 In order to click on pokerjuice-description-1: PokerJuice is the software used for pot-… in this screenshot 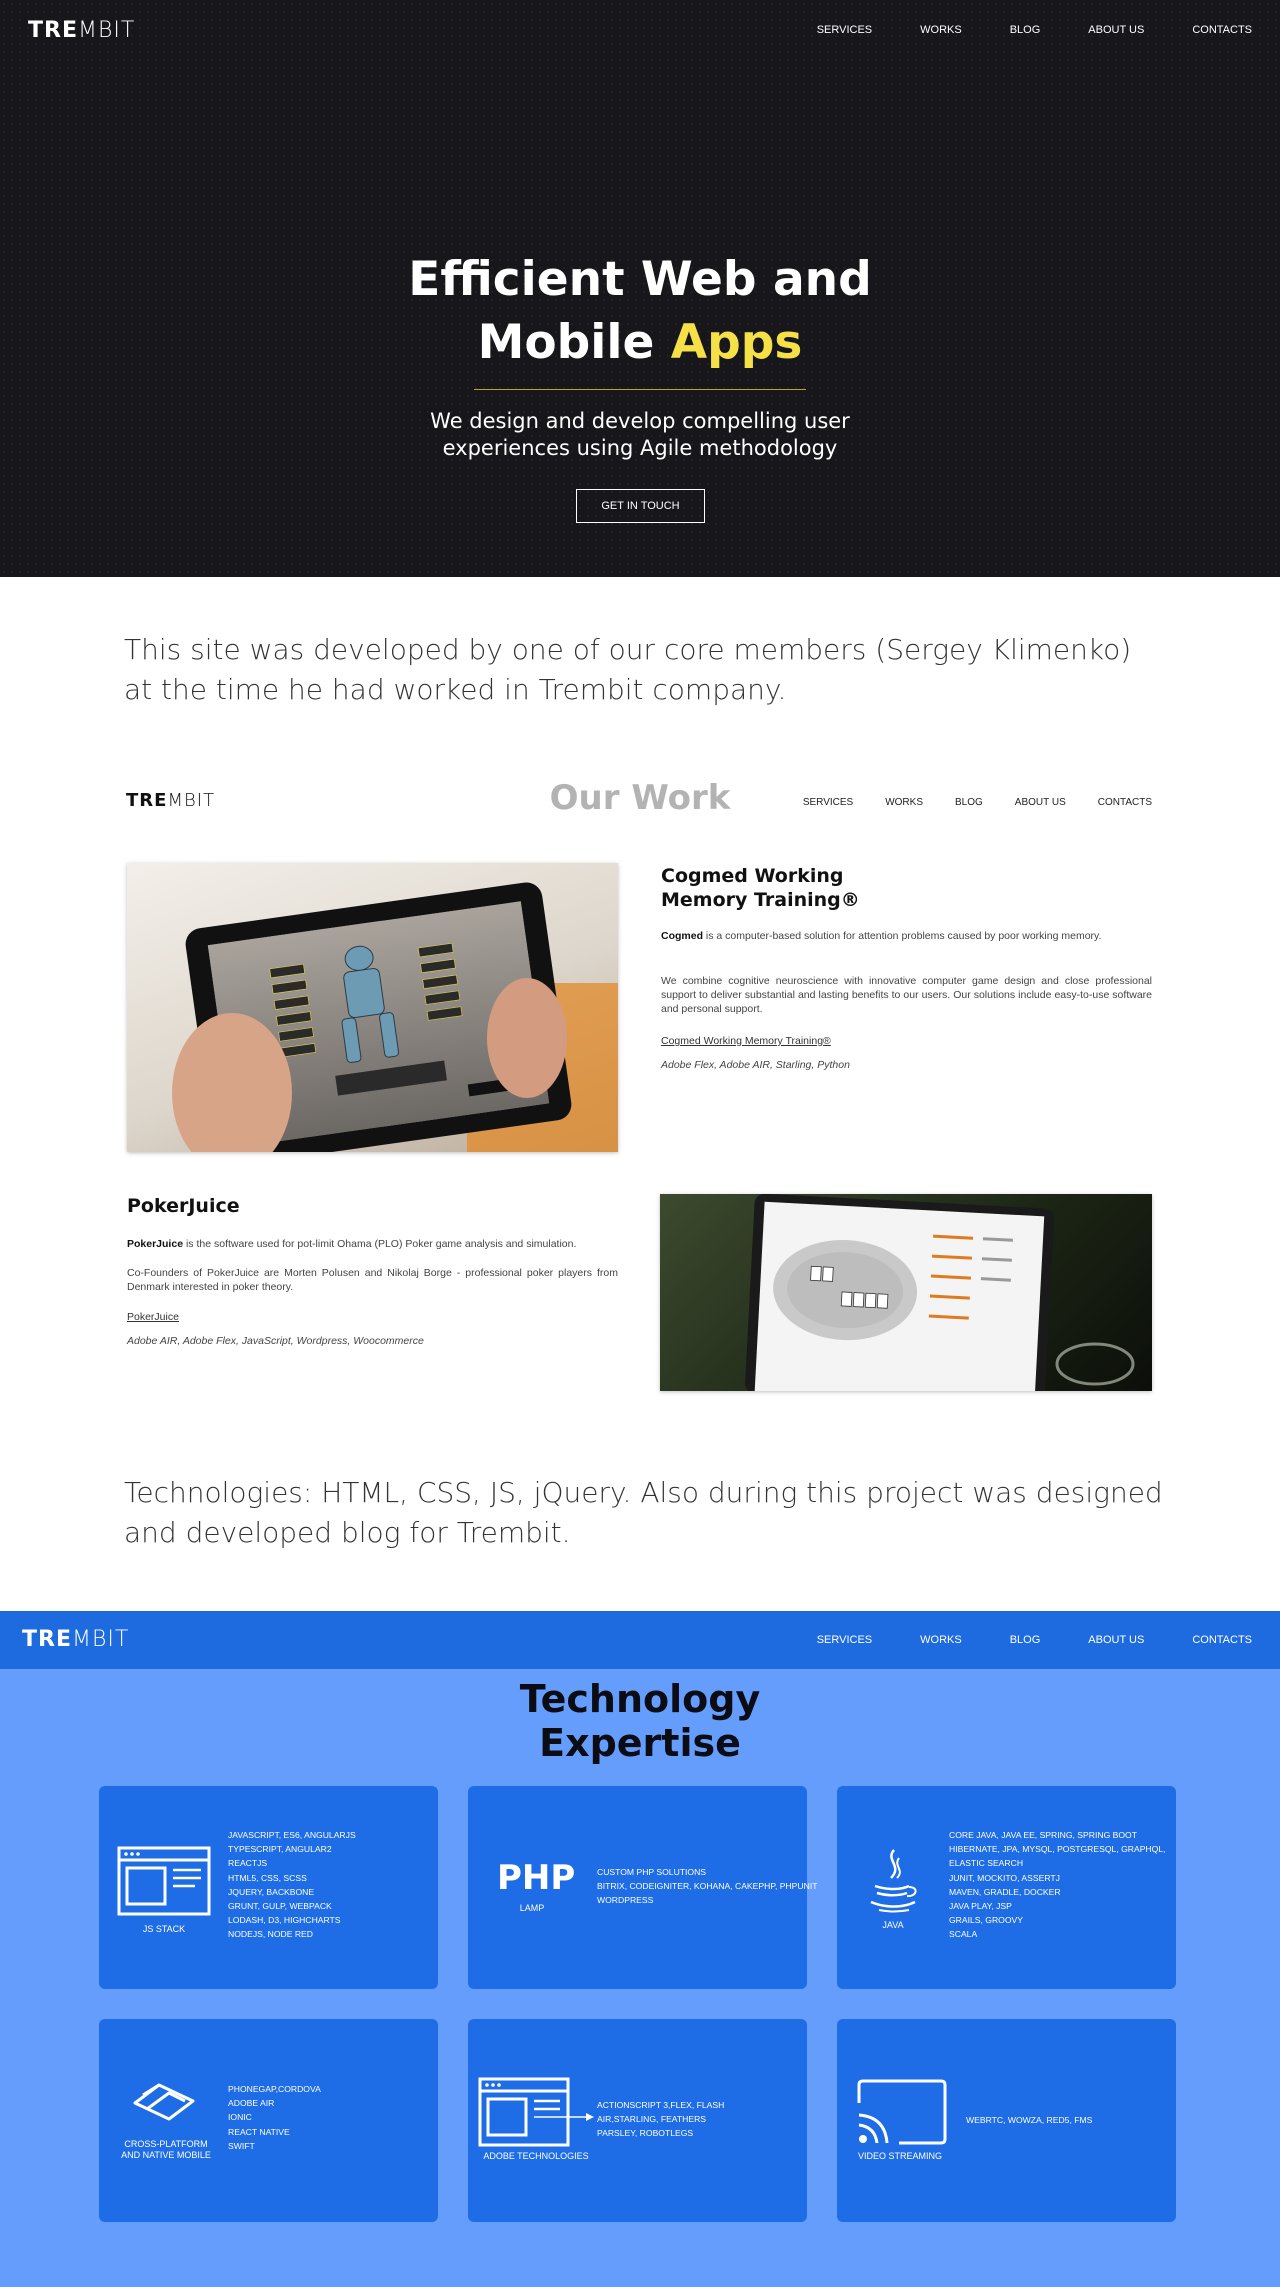, I will do `click(352, 1244)`.